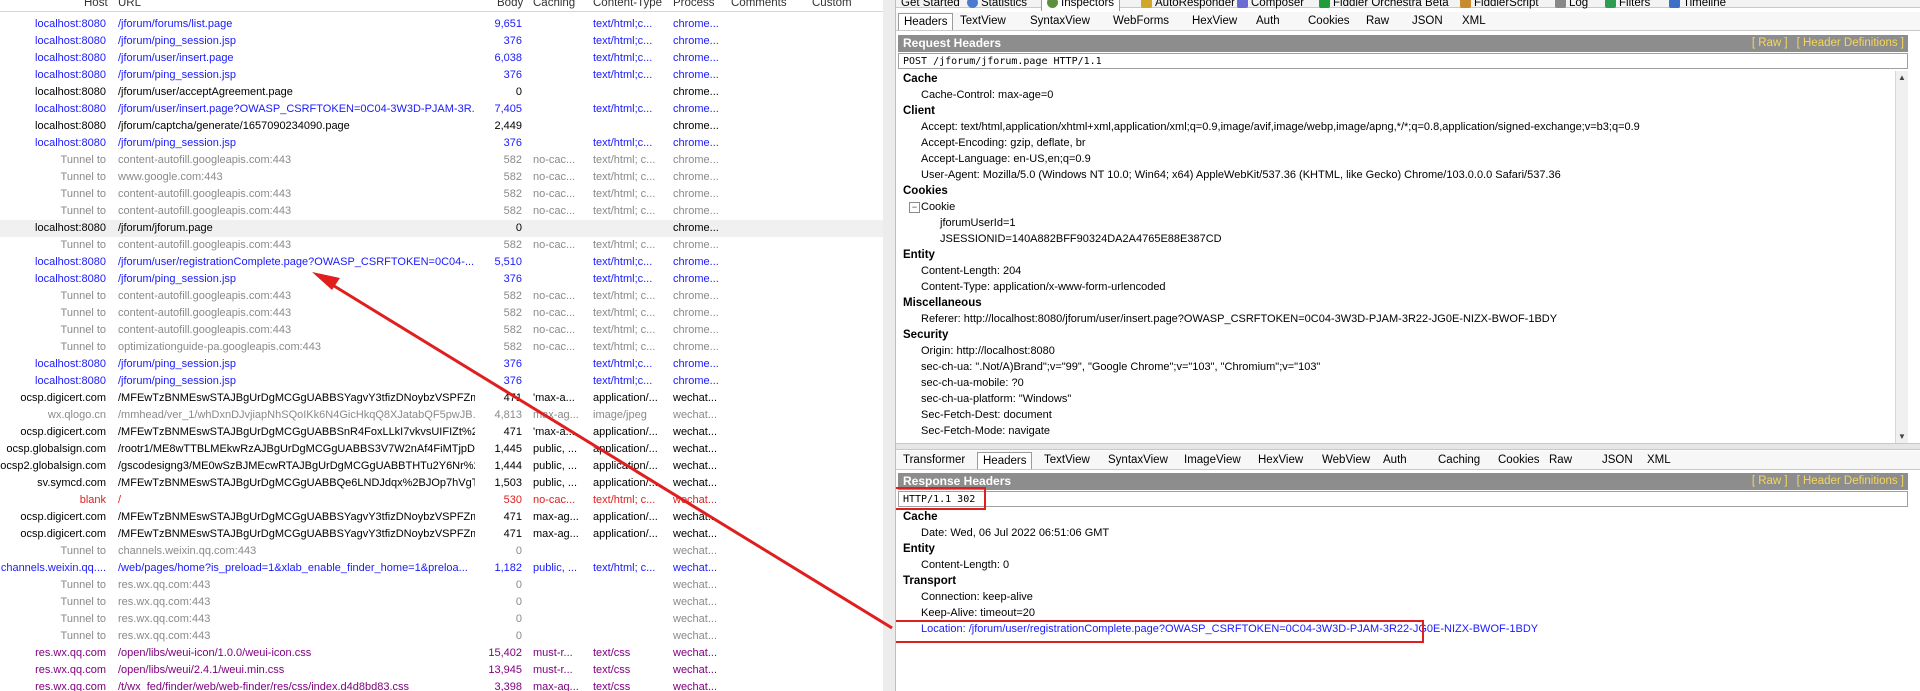 The width and height of the screenshot is (1920, 691). I want to click on request-tab-textview: TextView, so click(983, 21).